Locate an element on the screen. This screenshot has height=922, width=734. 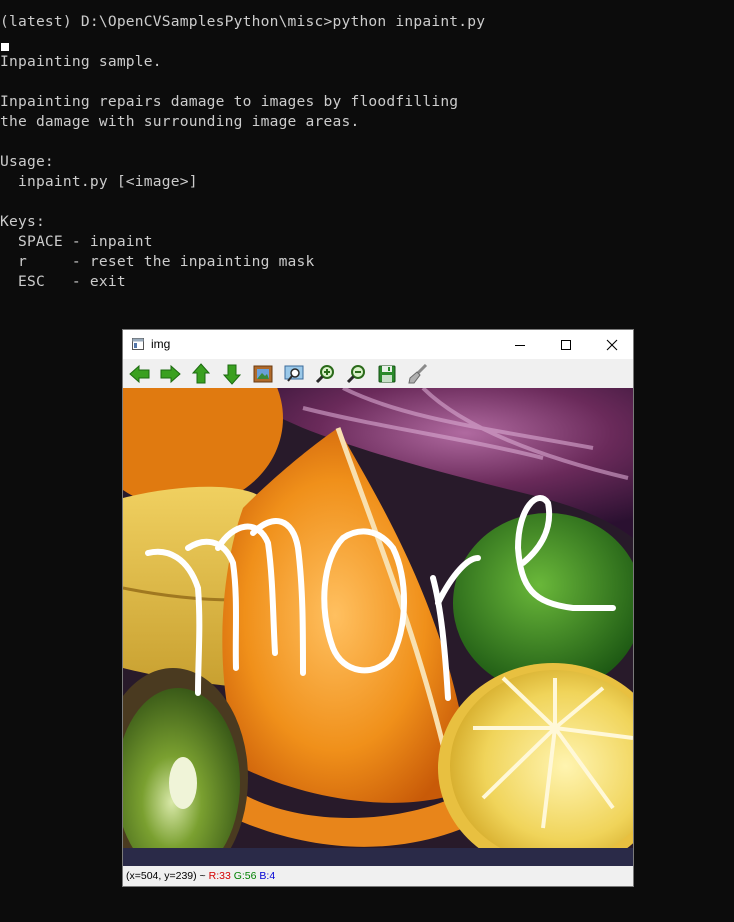
save-icon is located at coordinates (387, 374).